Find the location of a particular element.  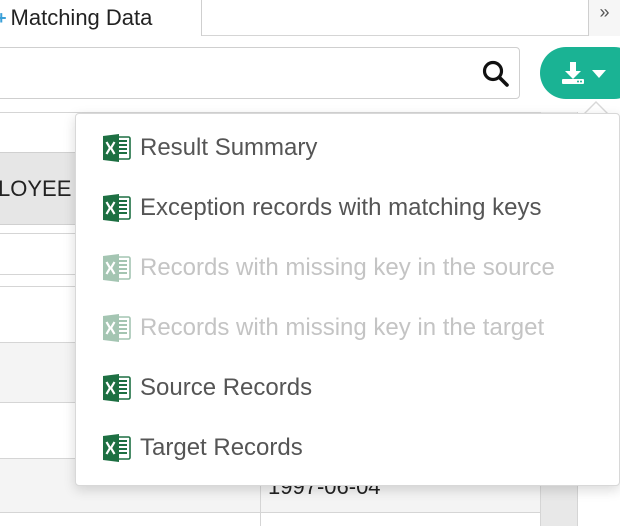

table-row is located at coordinates (40, 372).